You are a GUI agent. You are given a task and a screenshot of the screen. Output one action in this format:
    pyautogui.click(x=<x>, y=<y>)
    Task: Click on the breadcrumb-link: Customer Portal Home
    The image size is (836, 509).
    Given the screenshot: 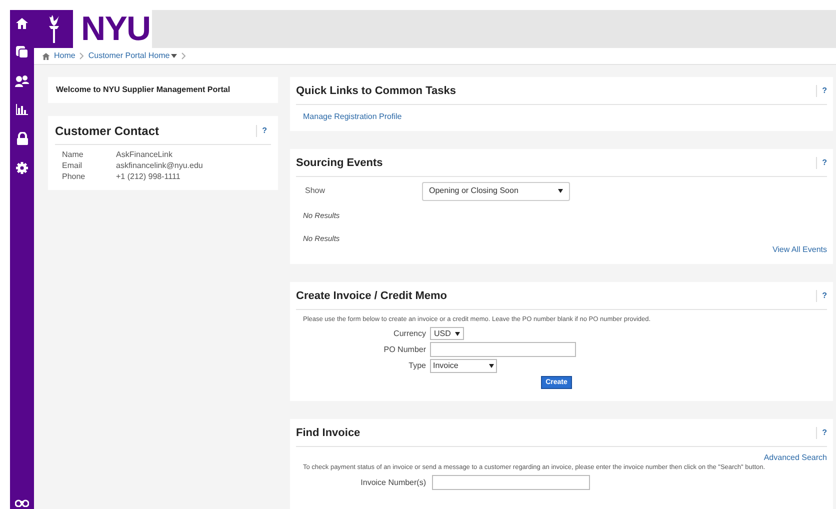 What is the action you would take?
    pyautogui.click(x=132, y=56)
    